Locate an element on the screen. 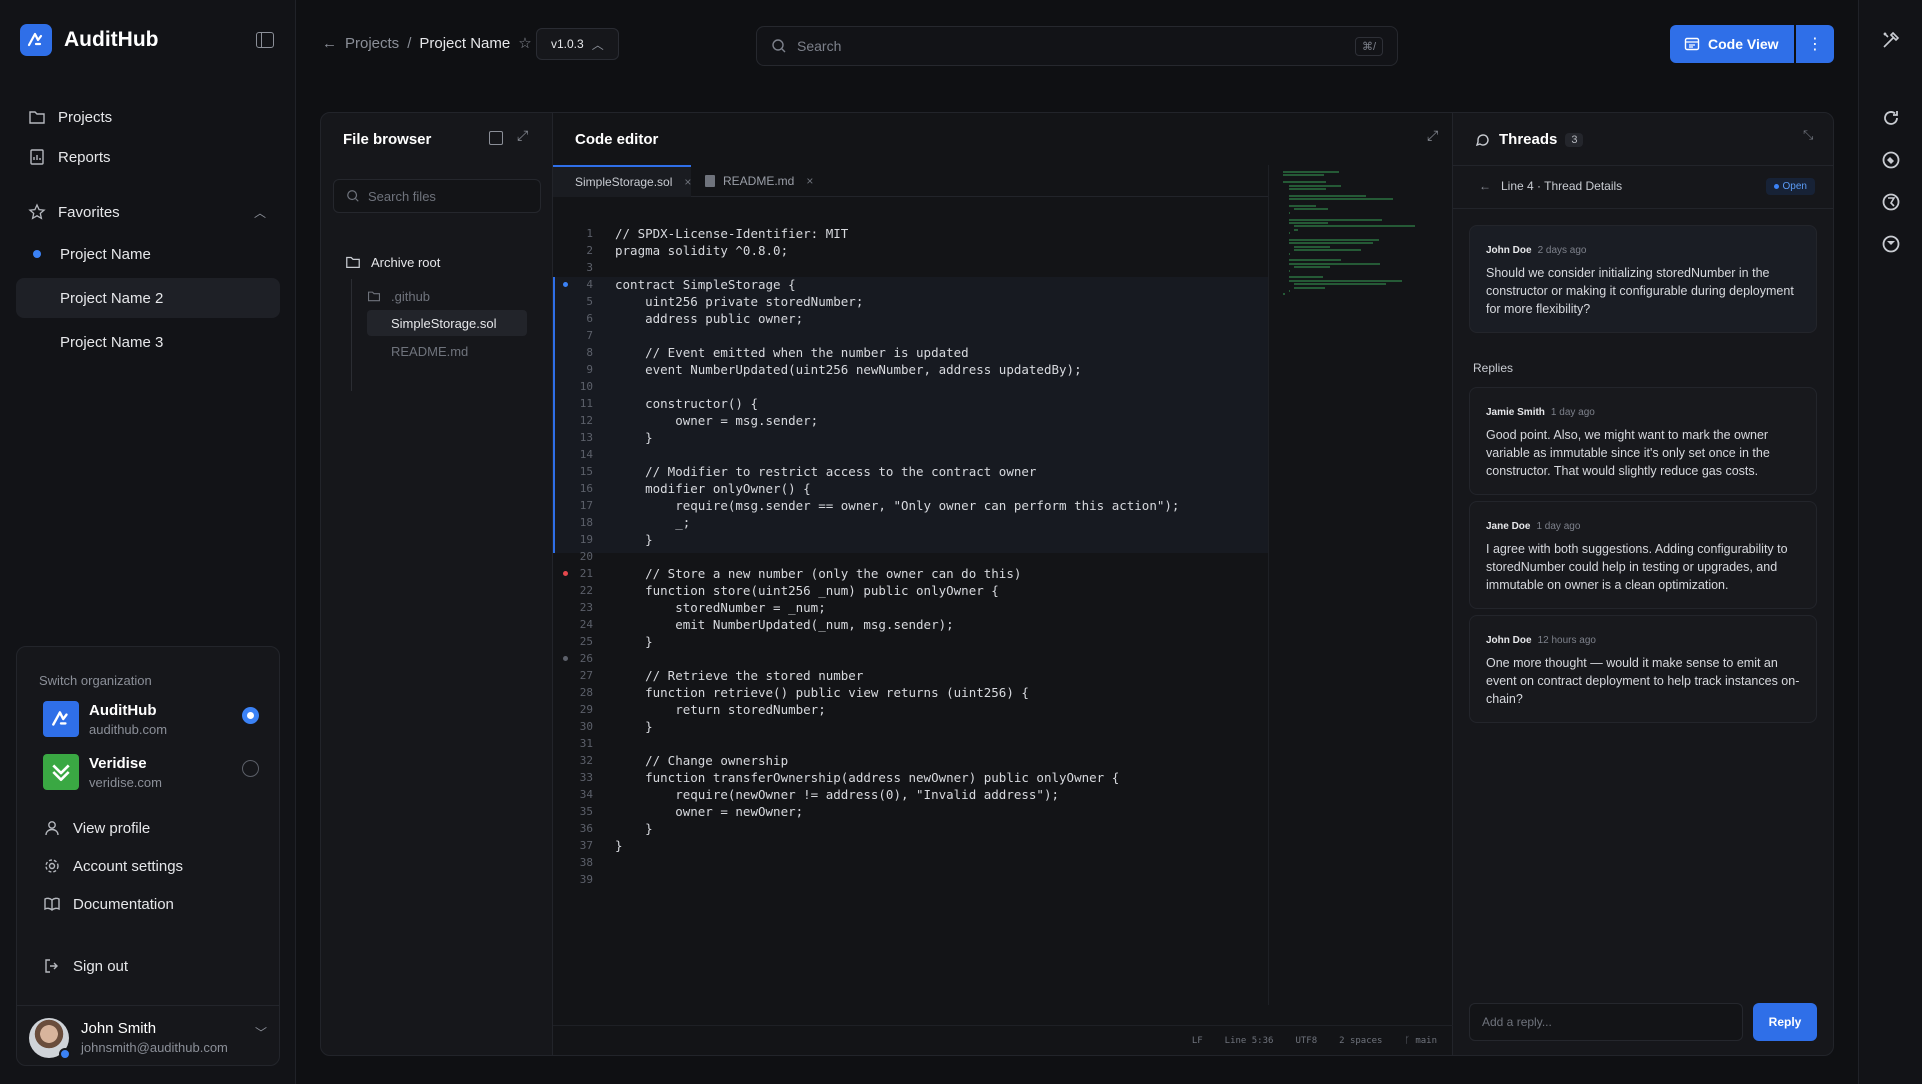 The width and height of the screenshot is (1922, 1084). star-icon: ☆ is located at coordinates (524, 43).